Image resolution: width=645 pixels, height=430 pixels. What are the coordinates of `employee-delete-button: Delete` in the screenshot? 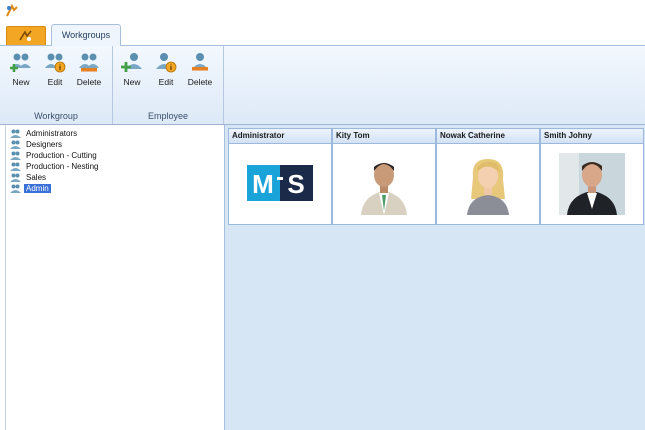 It's located at (200, 68).